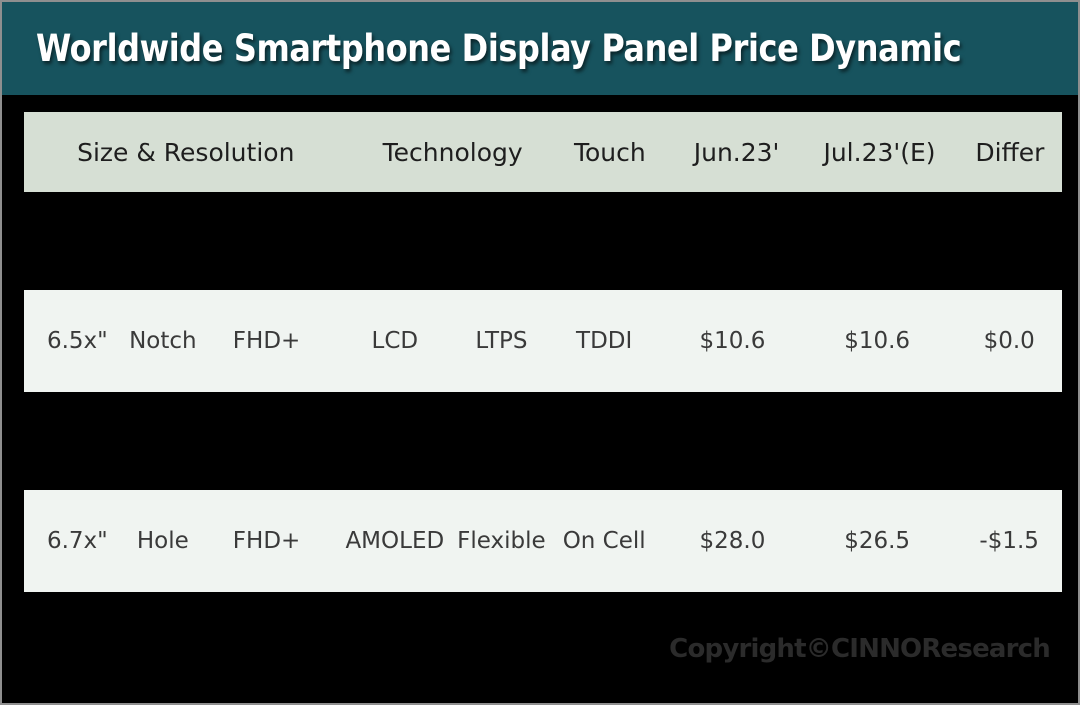 This screenshot has height=705, width=1080. What do you see at coordinates (395, 541) in the screenshot?
I see `cell-technology: AMOLED` at bounding box center [395, 541].